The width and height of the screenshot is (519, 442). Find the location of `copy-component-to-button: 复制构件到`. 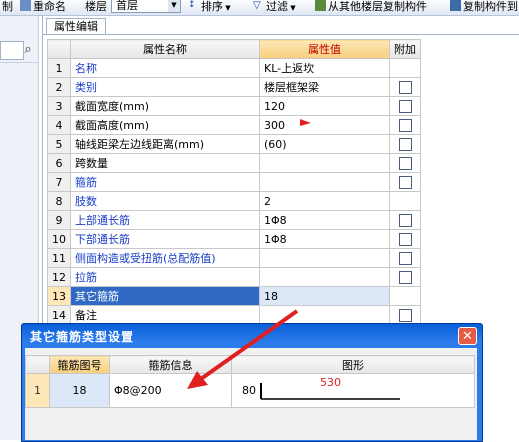

copy-component-to-button: 复制构件到 is located at coordinates (484, 7).